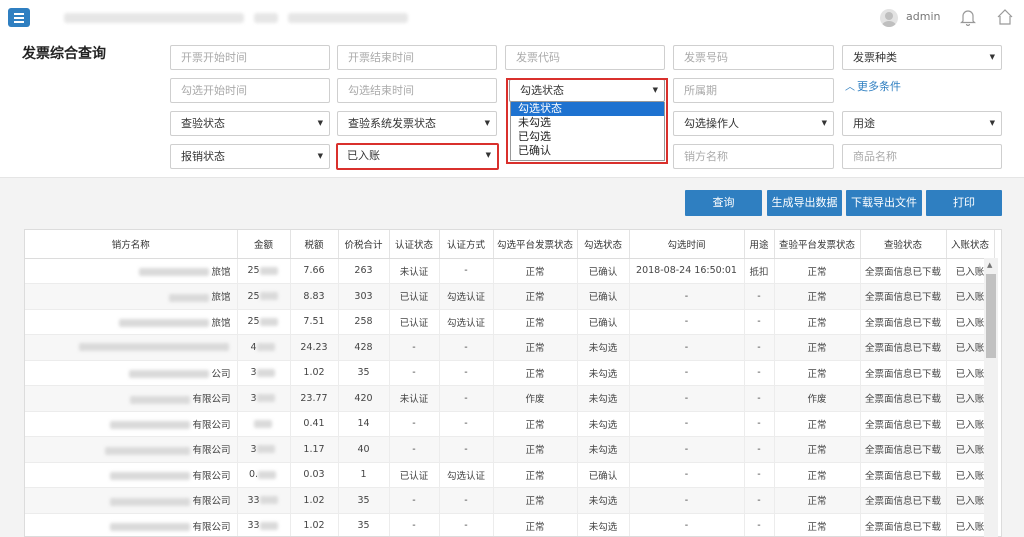 The height and width of the screenshot is (537, 1024). What do you see at coordinates (364, 271) in the screenshot?
I see `table-cell: 263` at bounding box center [364, 271].